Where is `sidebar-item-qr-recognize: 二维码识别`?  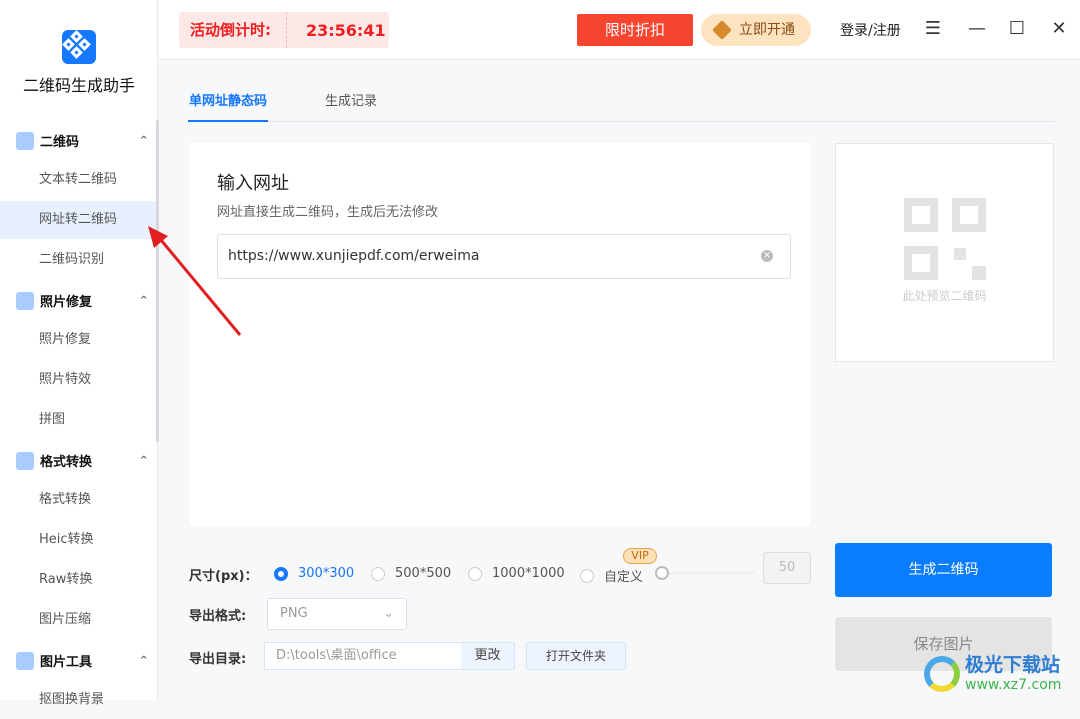 sidebar-item-qr-recognize: 二维码识别 is located at coordinates (78, 260).